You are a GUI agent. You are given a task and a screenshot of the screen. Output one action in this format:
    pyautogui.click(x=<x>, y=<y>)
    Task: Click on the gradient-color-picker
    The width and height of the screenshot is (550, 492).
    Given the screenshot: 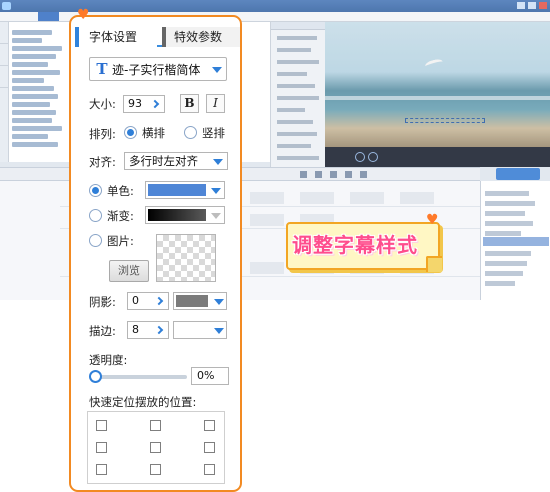 What is the action you would take?
    pyautogui.click(x=185, y=215)
    